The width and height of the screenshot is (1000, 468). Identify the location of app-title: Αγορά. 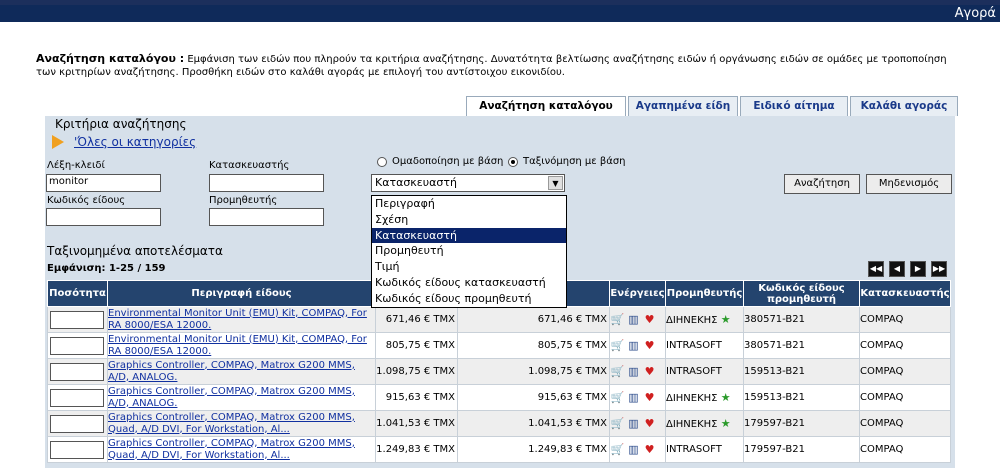
(975, 13).